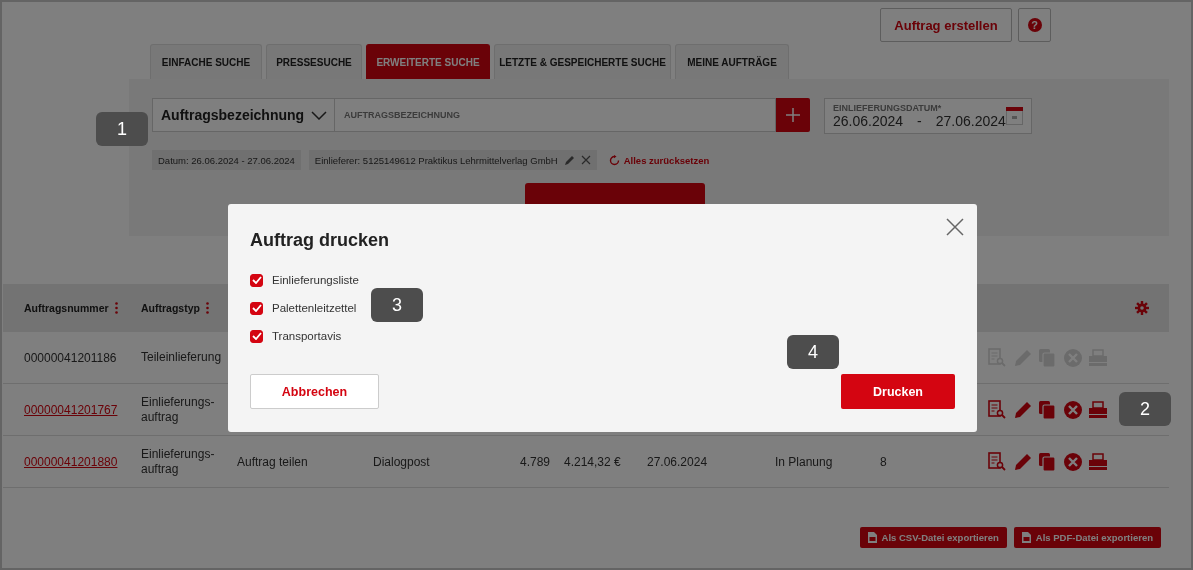  I want to click on table-cell: In Planung, so click(804, 461).